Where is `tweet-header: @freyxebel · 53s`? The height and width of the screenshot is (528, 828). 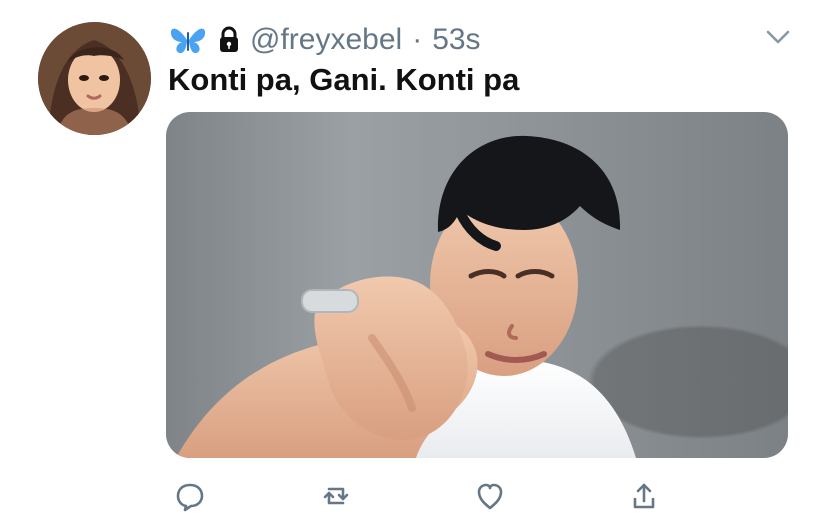
tweet-header: @freyxebel · 53s is located at coordinates (324, 40).